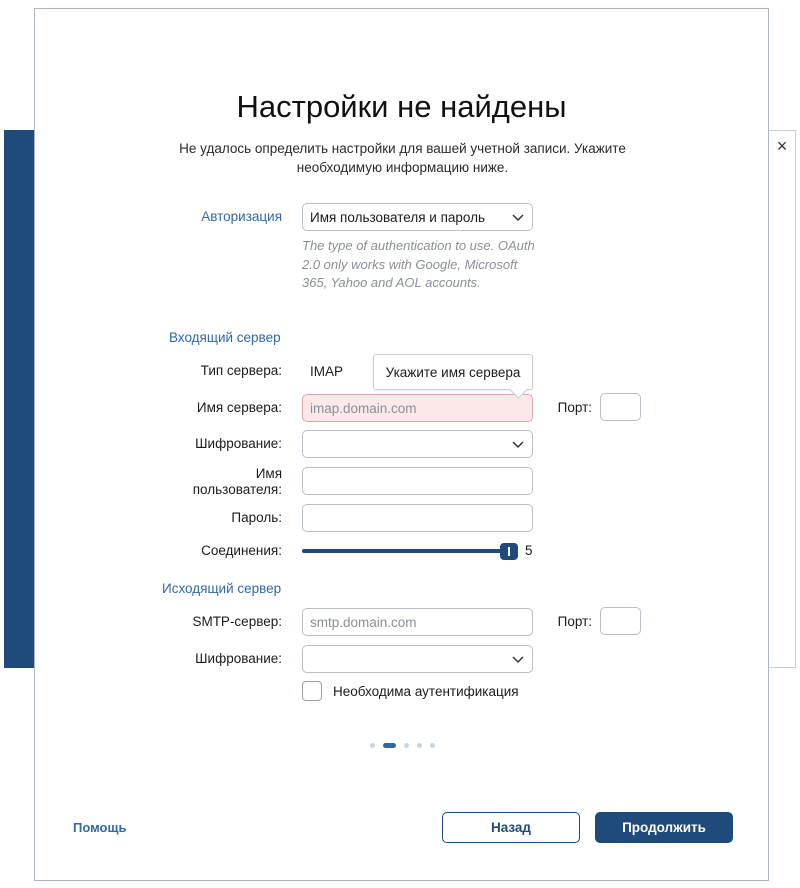  What do you see at coordinates (268, 473) in the screenshot?
I see `username-label-line1: Имя` at bounding box center [268, 473].